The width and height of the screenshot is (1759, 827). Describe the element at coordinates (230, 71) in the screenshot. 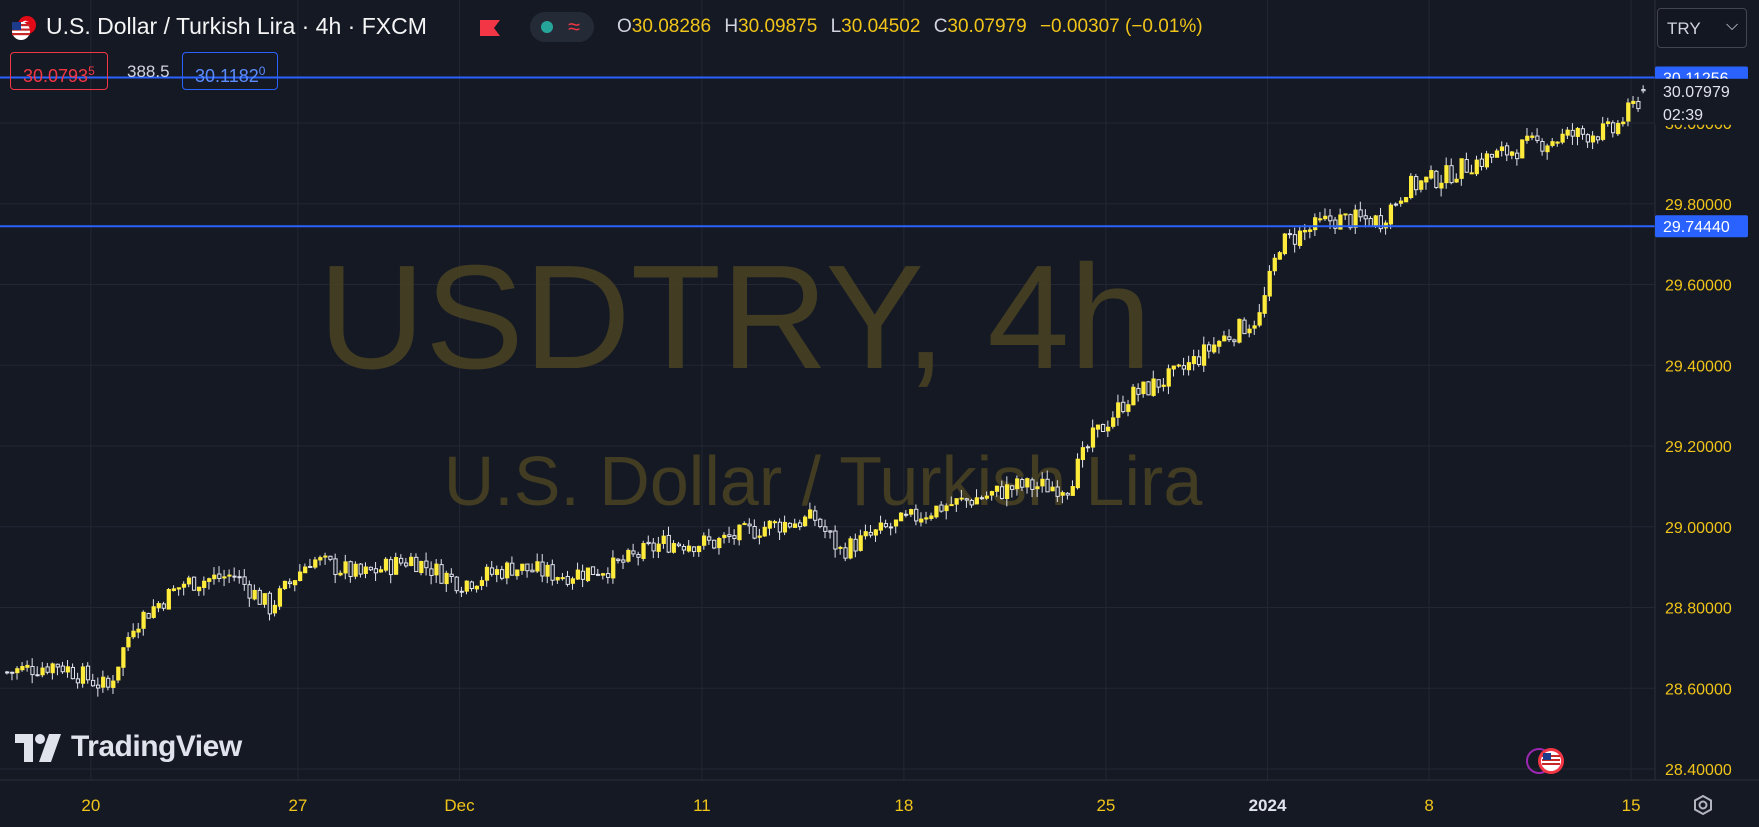

I see `buy-button: 30.11820` at that location.